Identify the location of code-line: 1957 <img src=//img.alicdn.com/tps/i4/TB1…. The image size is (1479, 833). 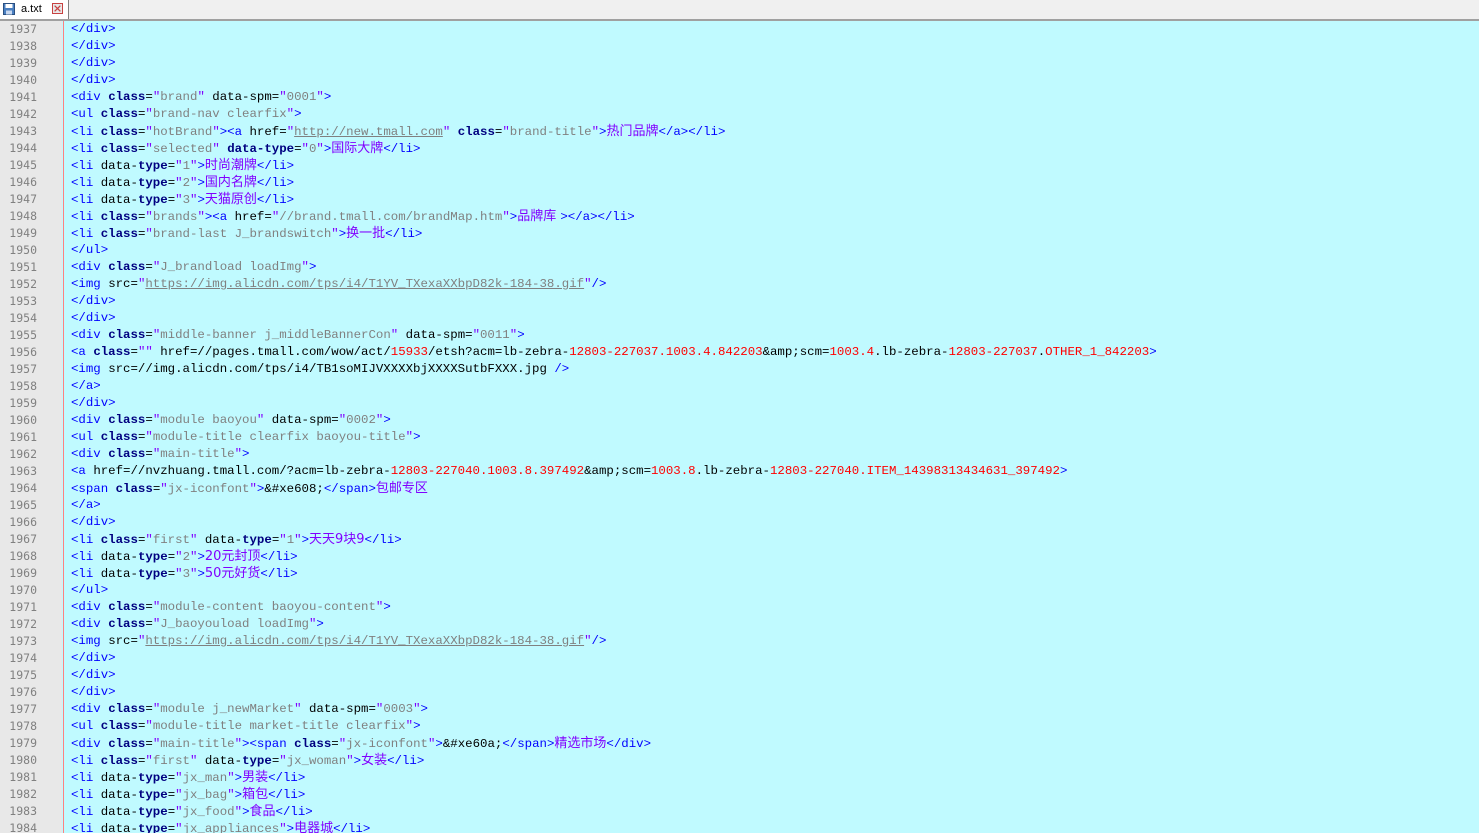
(739, 369).